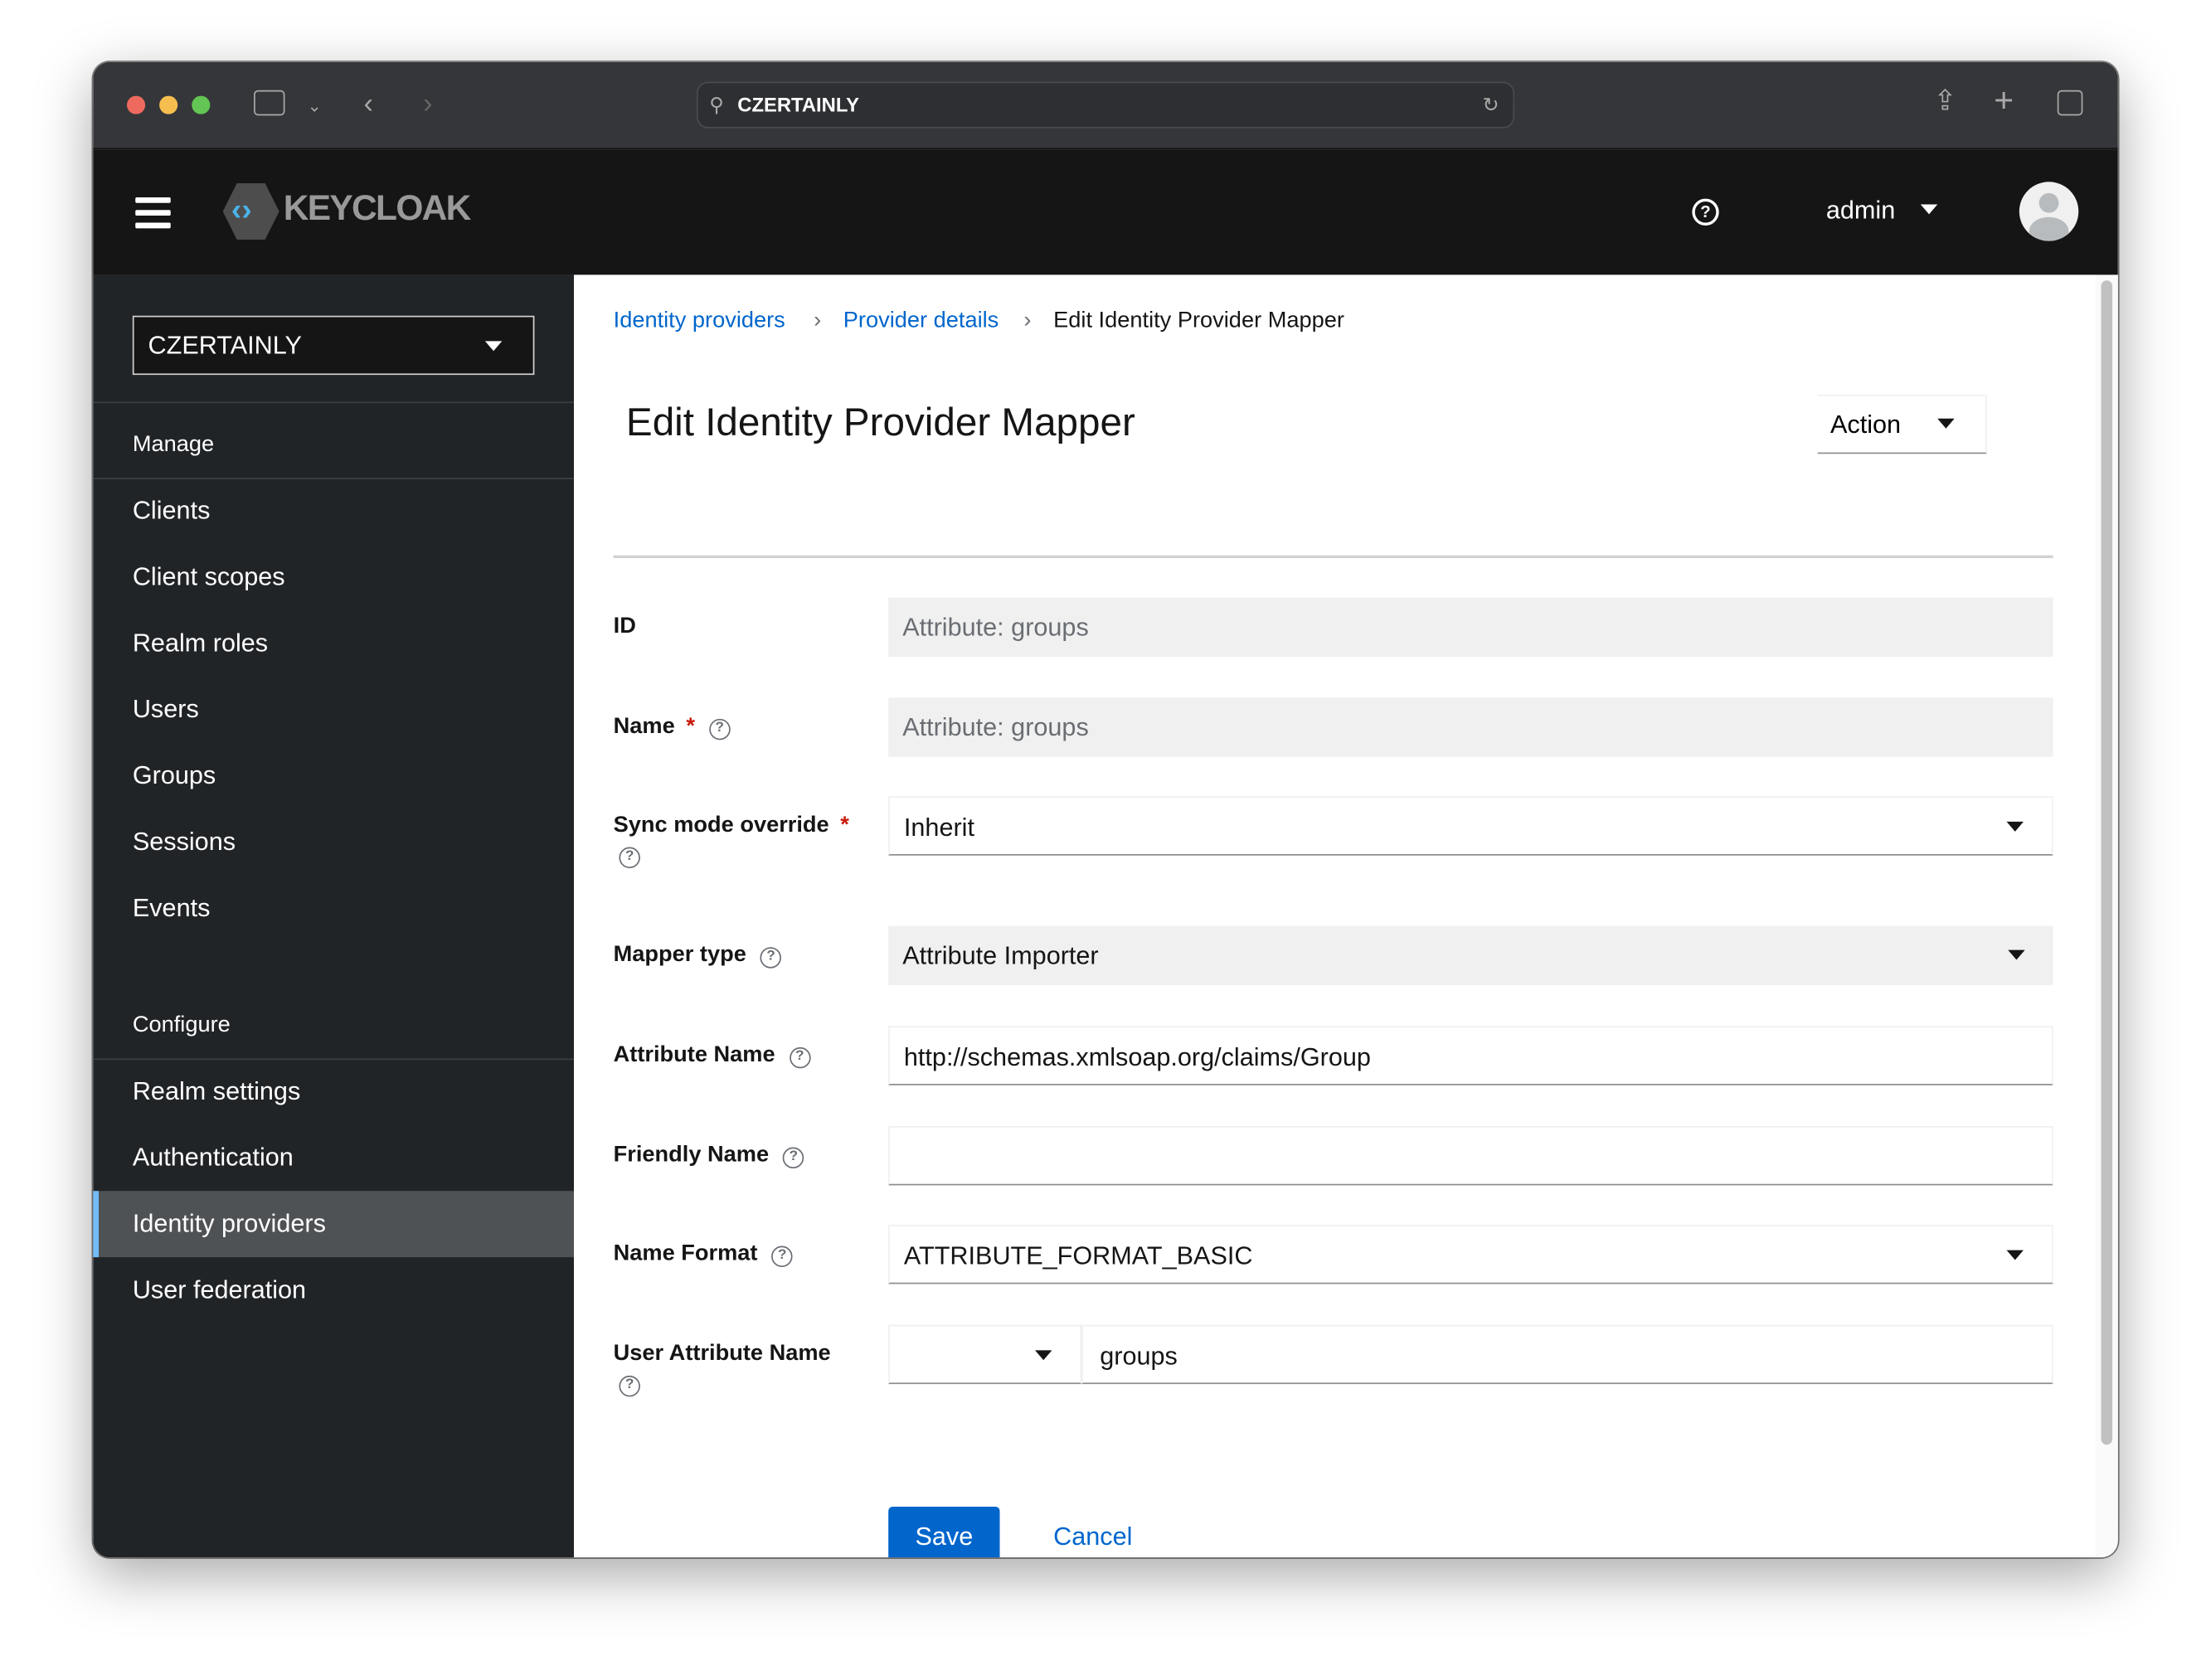 Image resolution: width=2211 pixels, height=1680 pixels. I want to click on reload-icon: ↻, so click(1490, 105).